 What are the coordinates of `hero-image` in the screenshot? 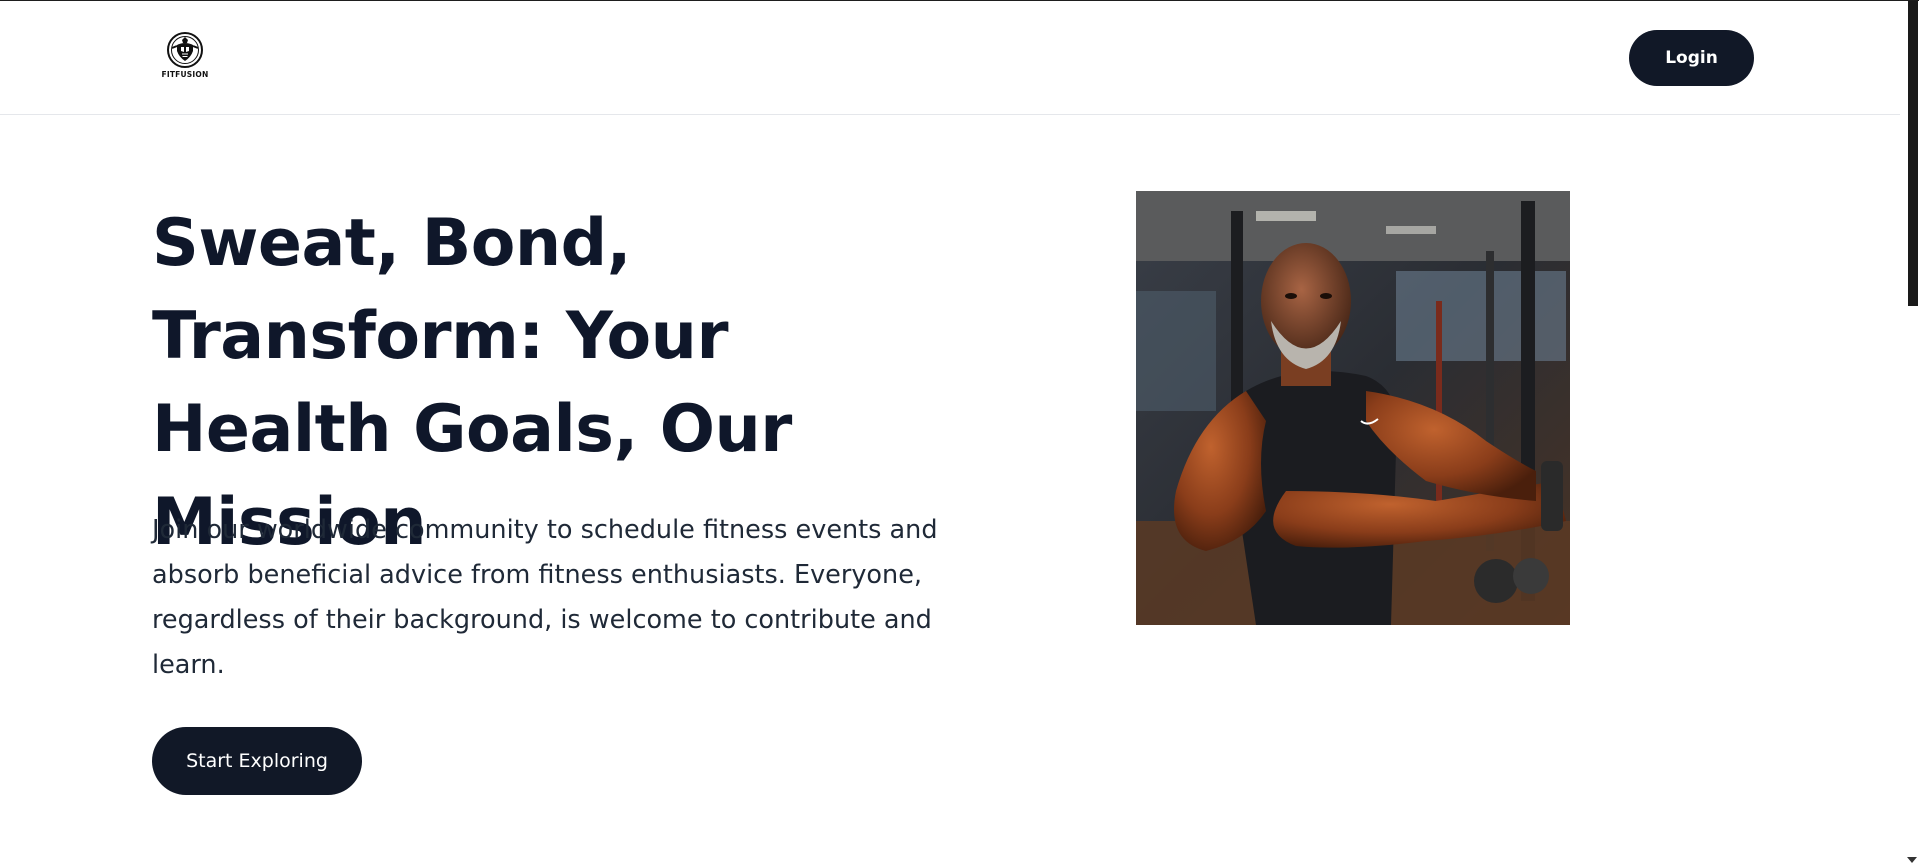 It's located at (1353, 408).